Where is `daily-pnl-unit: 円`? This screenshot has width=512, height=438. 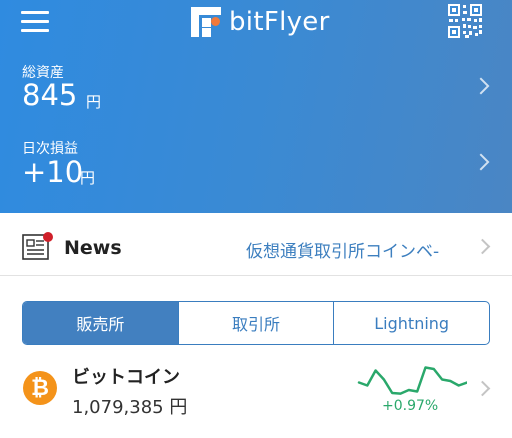
daily-pnl-unit: 円 is located at coordinates (88, 178).